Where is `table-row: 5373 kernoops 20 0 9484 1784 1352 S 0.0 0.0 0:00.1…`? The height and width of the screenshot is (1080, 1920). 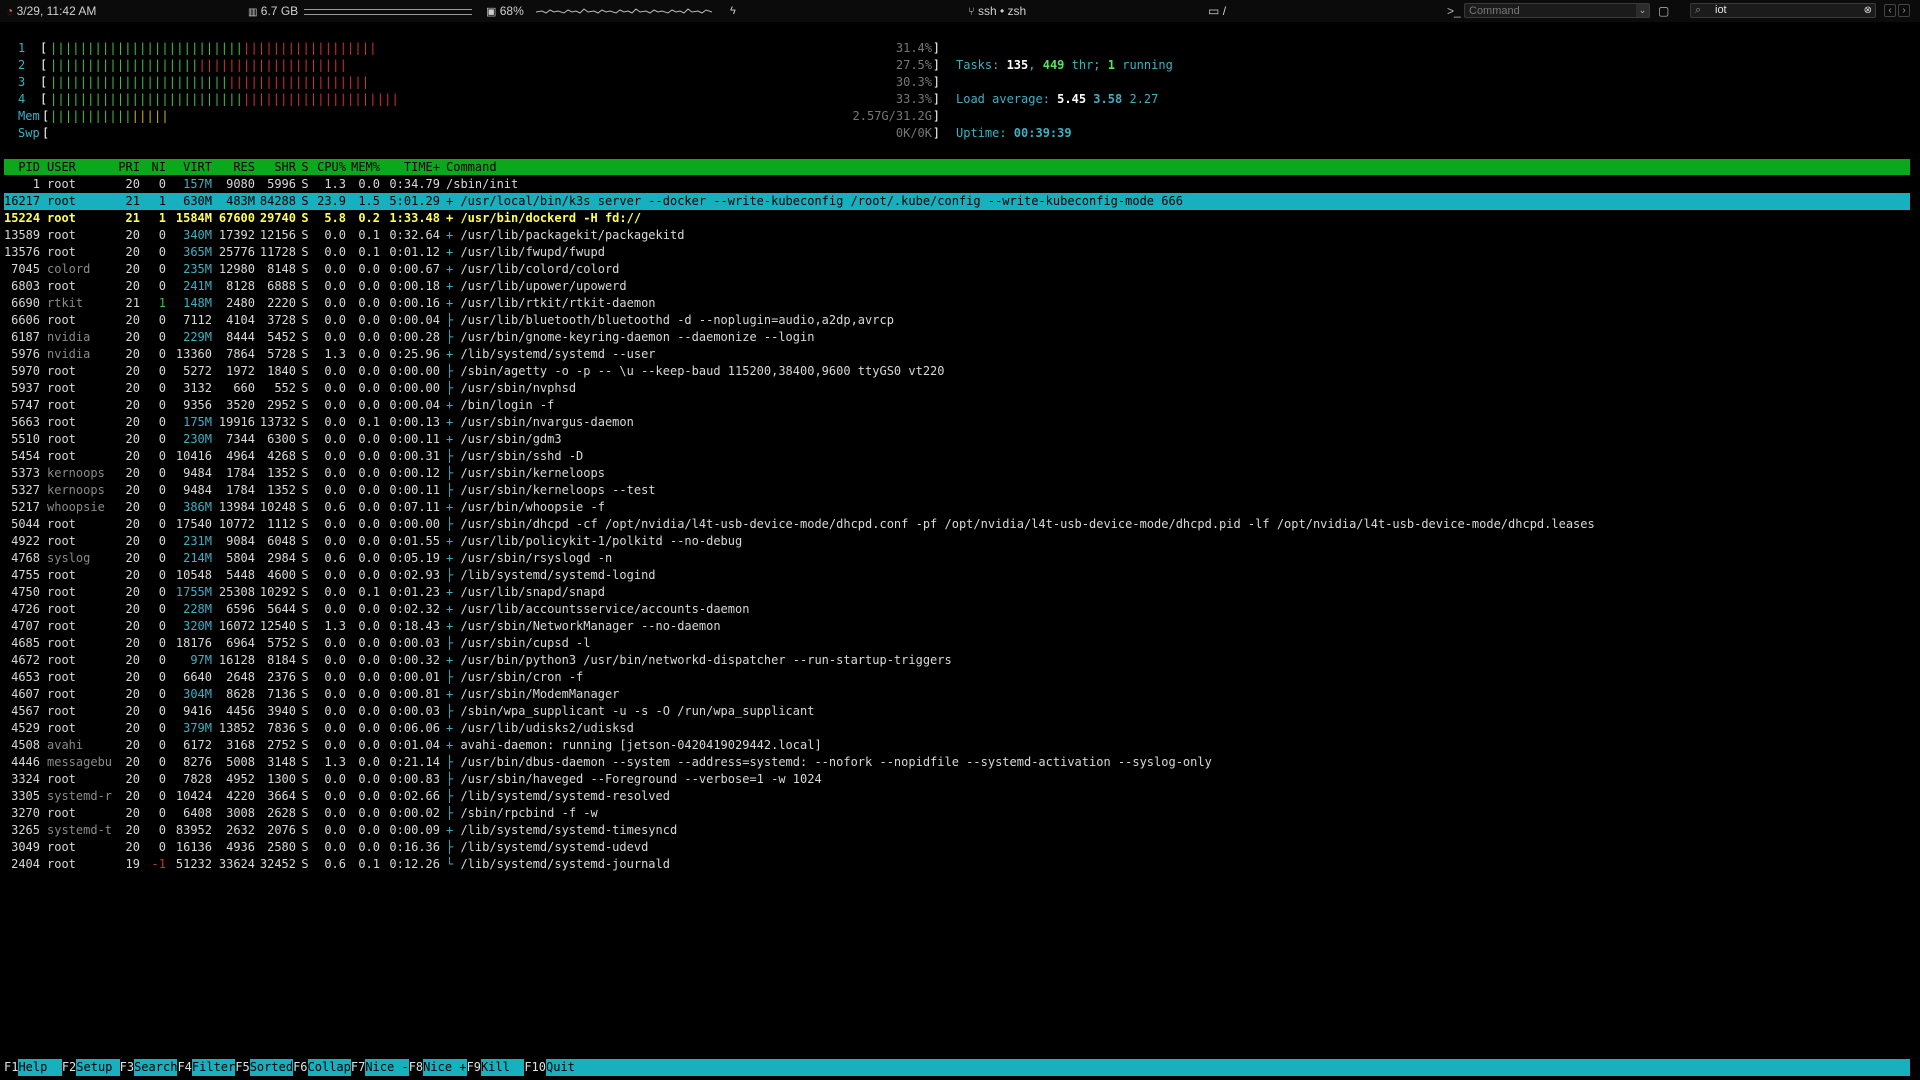
table-row: 5373 kernoops 20 0 9484 1784 1352 S 0.0 0.0 0:00.1… is located at coordinates (957, 473).